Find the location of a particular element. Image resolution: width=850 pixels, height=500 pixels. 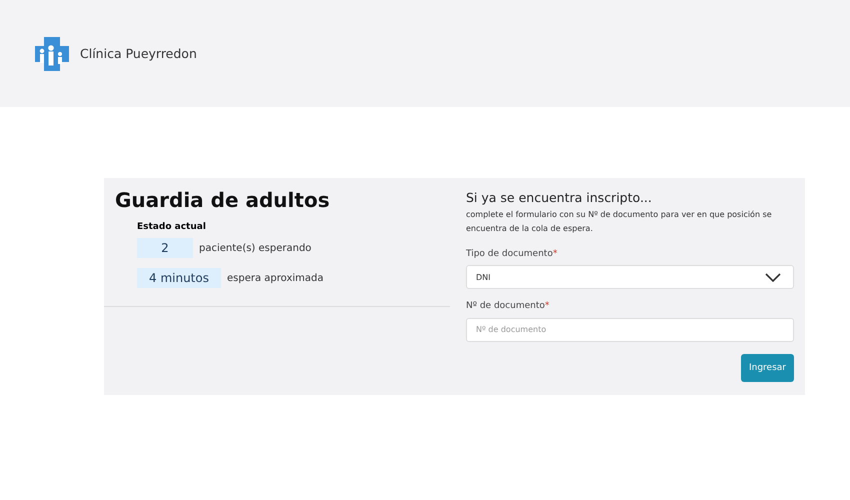

stat-value: 4 minutos is located at coordinates (179, 278).